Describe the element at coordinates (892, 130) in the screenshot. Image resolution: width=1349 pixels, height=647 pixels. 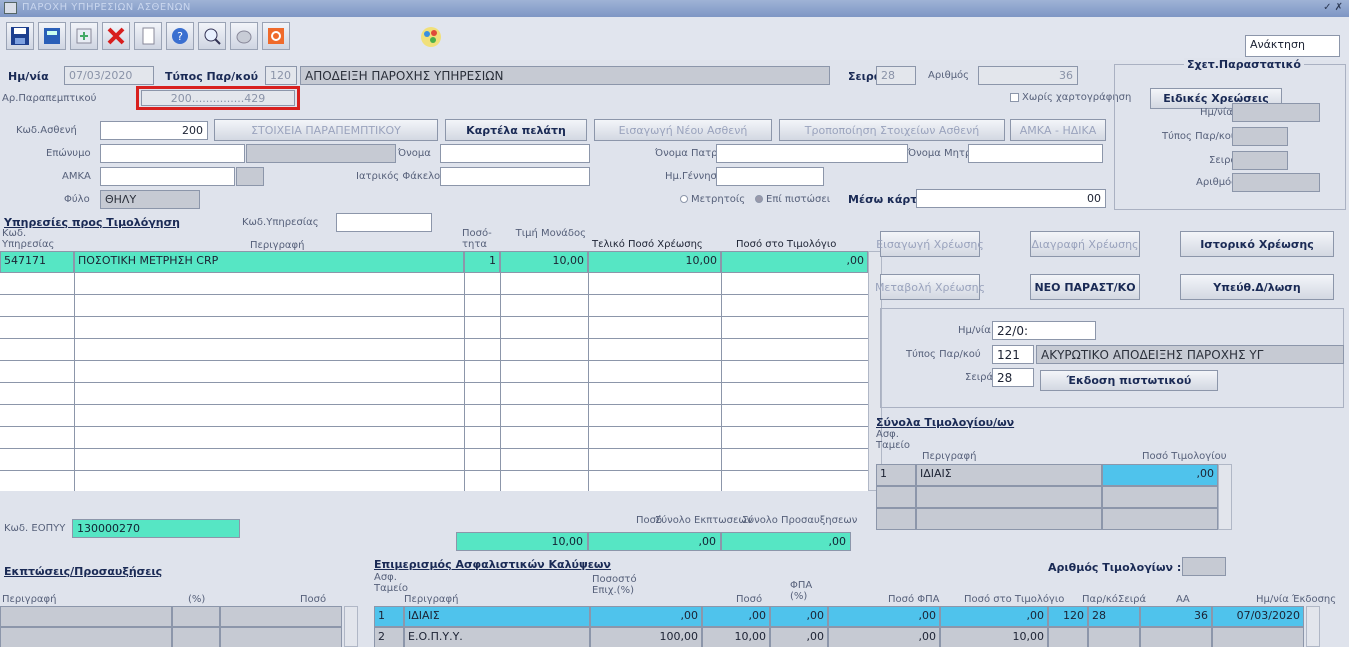
I see `edit-patient-button: Τροποποίηση Στοιχείων Ασθενή` at that location.